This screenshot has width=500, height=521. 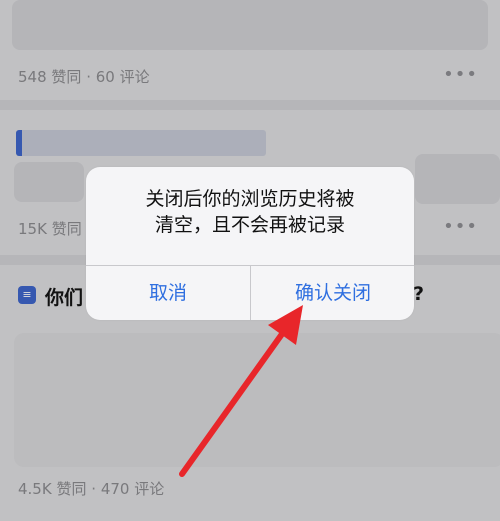 I want to click on arrow-head, so click(x=285, y=325).